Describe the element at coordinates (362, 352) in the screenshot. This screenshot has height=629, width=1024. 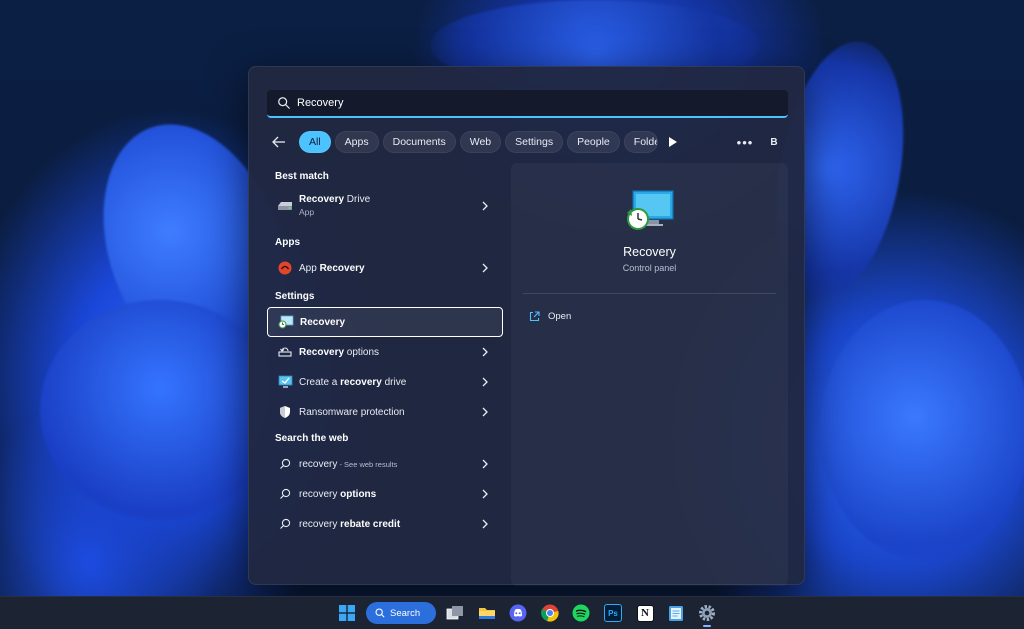
I see `result-name-post: options` at that location.